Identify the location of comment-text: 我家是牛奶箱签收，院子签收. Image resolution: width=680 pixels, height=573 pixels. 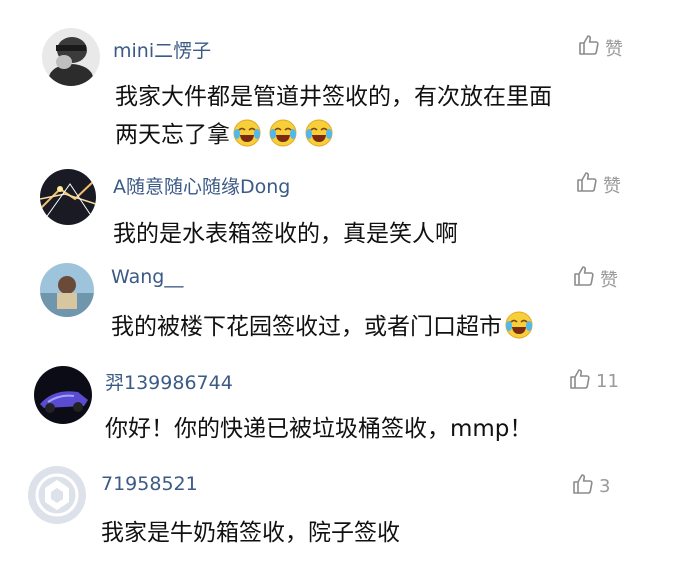
(250, 533).